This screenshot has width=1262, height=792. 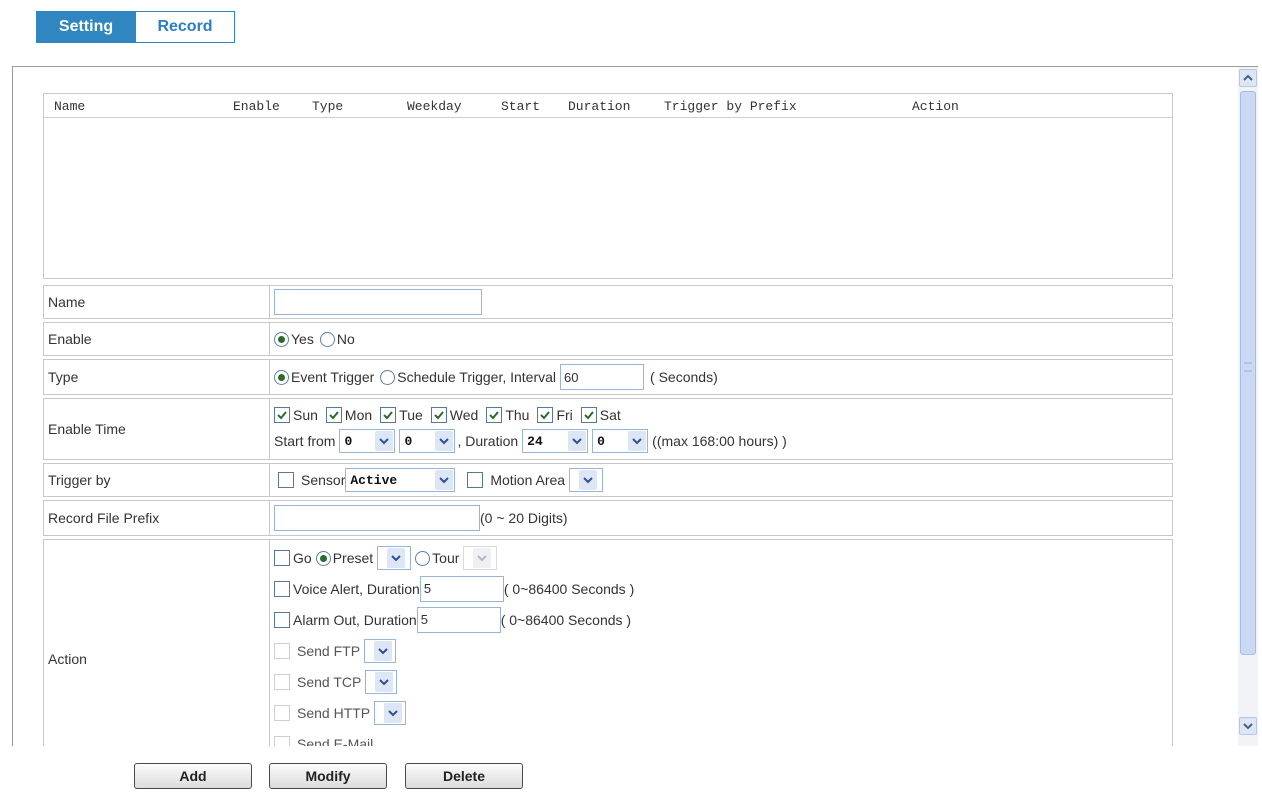 I want to click on send-http-checkbox, so click(x=282, y=712).